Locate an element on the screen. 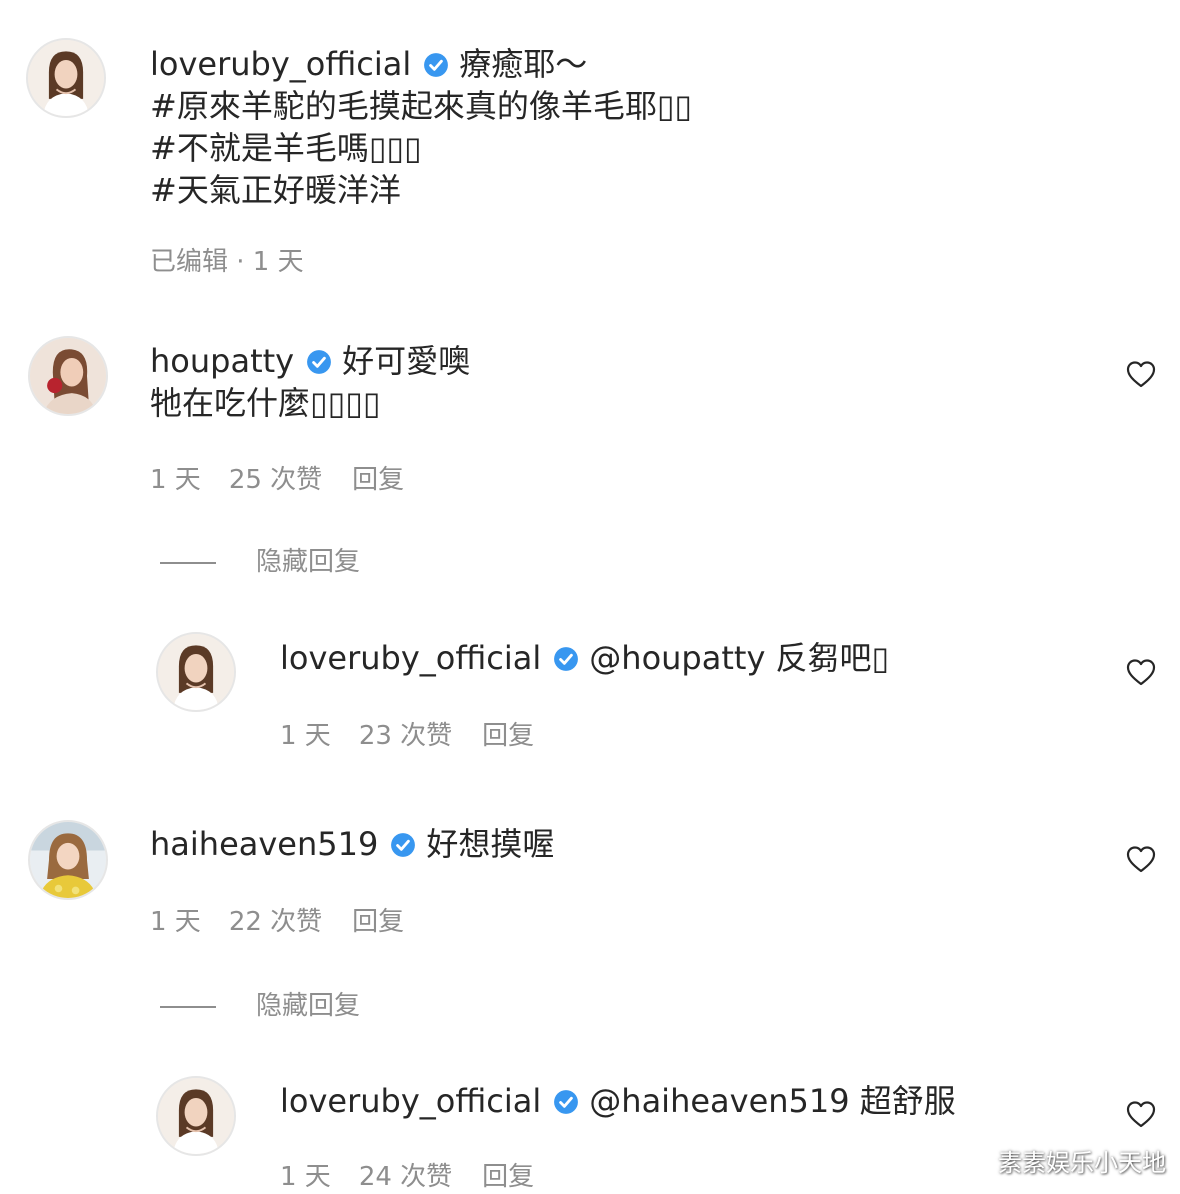  comment-meta: 1 天 22 次赞 回复 is located at coordinates (277, 922).